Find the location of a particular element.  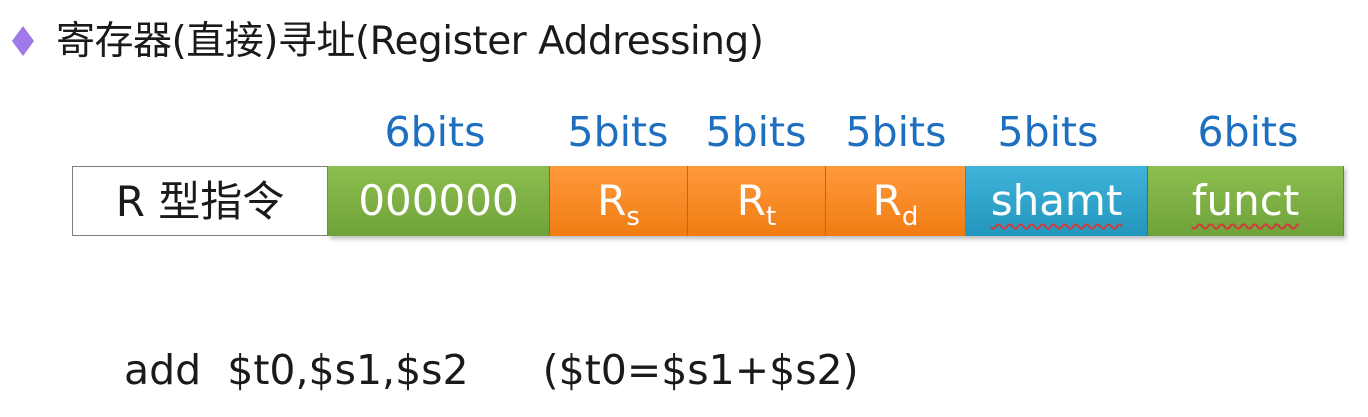

shamt-field: shamt is located at coordinates (1057, 201).